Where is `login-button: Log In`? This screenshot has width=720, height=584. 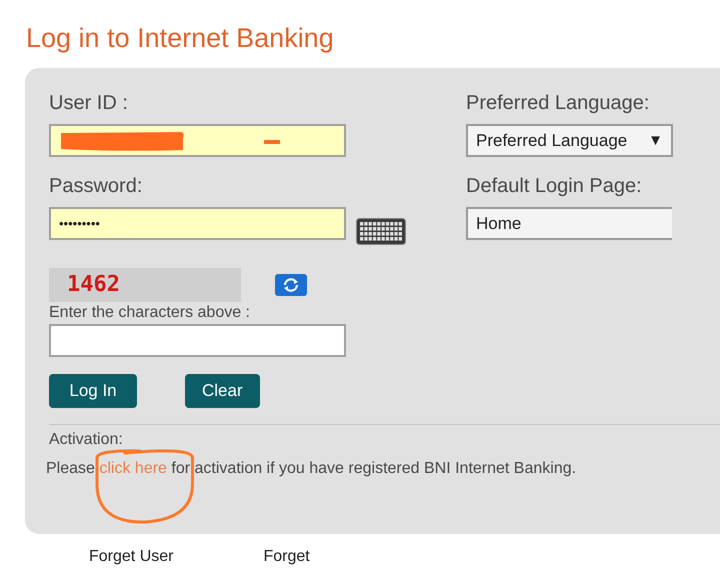 login-button: Log In is located at coordinates (93, 391).